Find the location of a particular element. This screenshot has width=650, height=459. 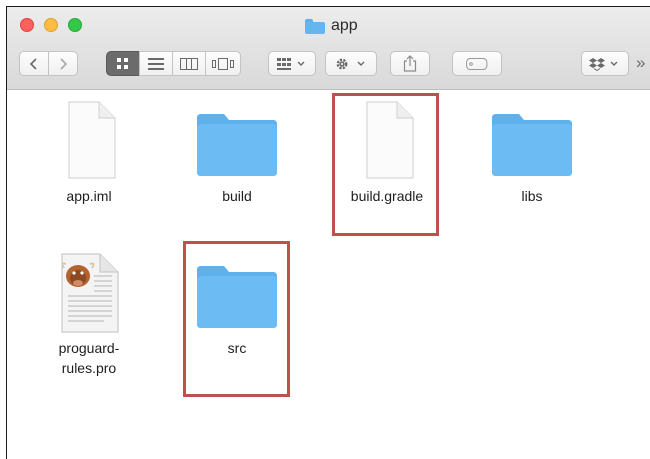

tag-icon is located at coordinates (477, 63).